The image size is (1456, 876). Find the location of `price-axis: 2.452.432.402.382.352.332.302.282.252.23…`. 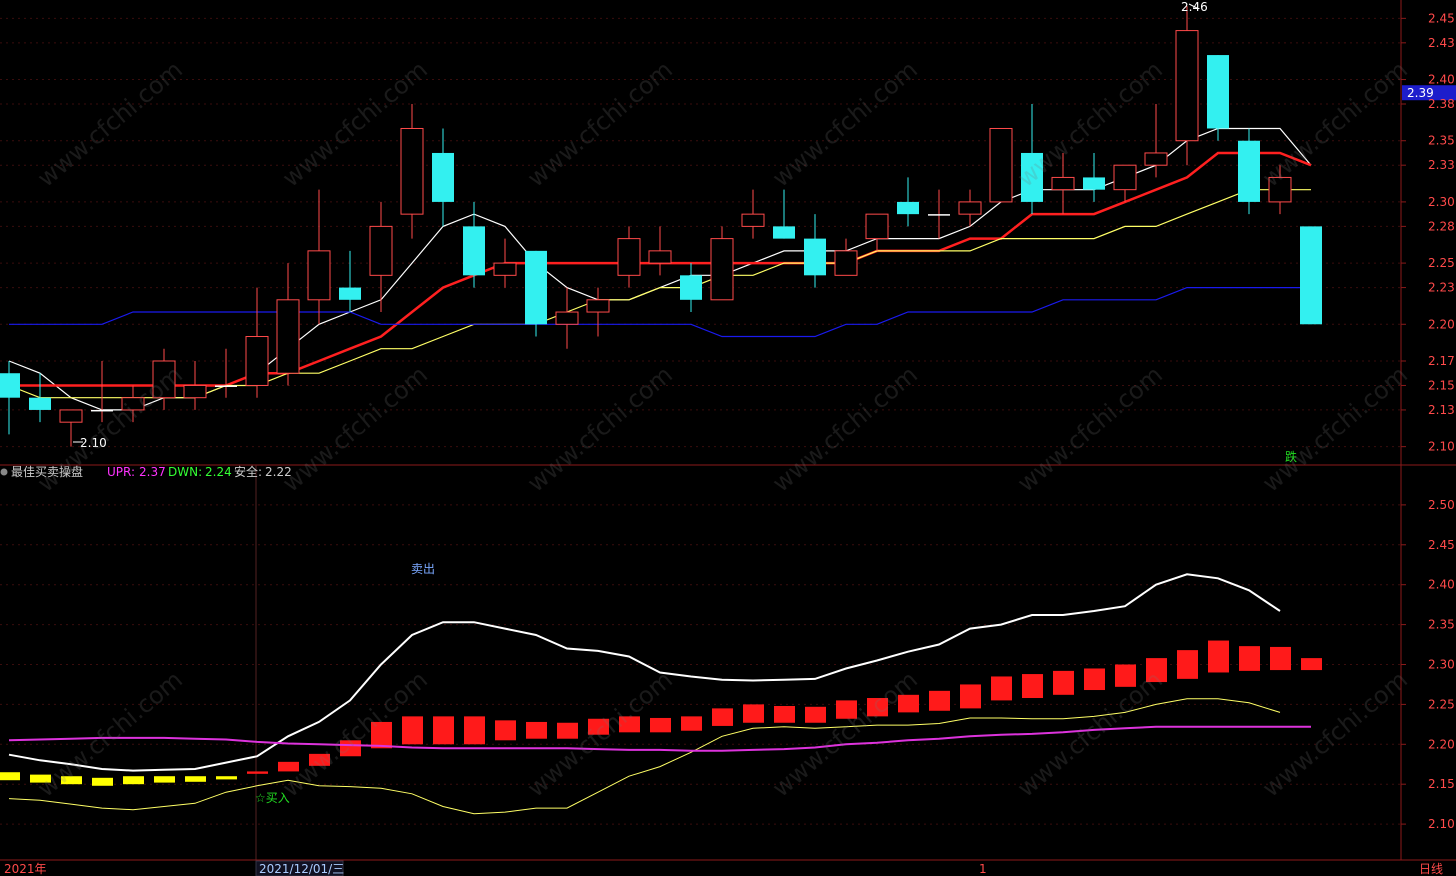

price-axis: 2.452.432.402.382.352.332.302.282.252.23… is located at coordinates (1428, 421).